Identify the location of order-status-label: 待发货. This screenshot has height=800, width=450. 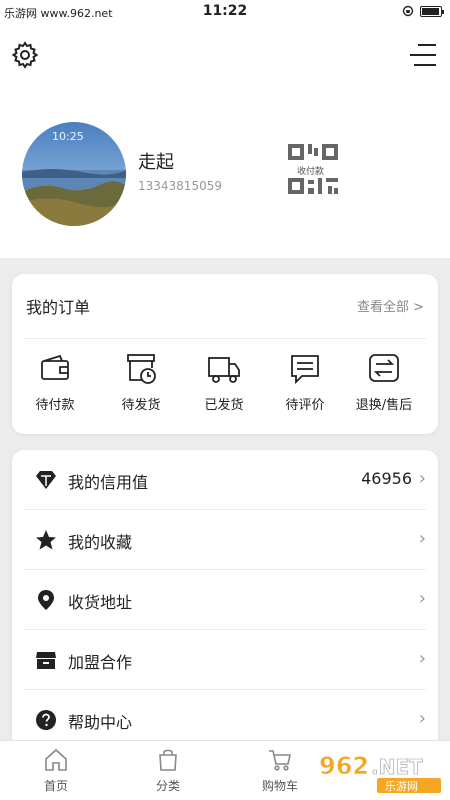
(141, 405).